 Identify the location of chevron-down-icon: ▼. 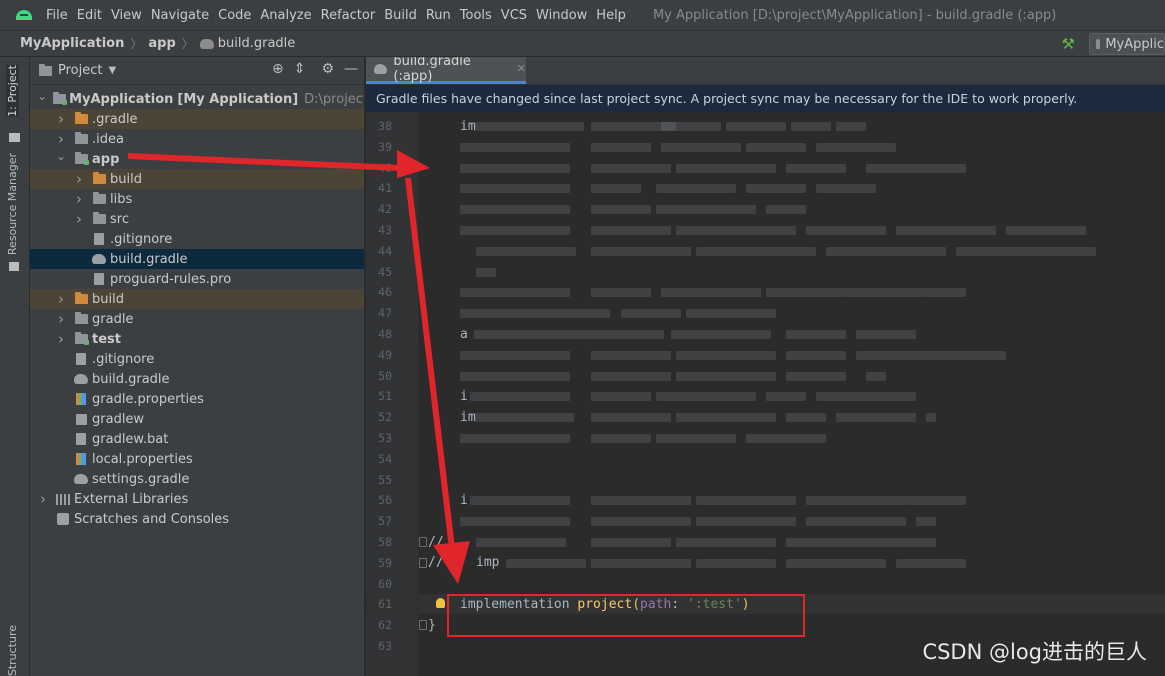
(112, 70).